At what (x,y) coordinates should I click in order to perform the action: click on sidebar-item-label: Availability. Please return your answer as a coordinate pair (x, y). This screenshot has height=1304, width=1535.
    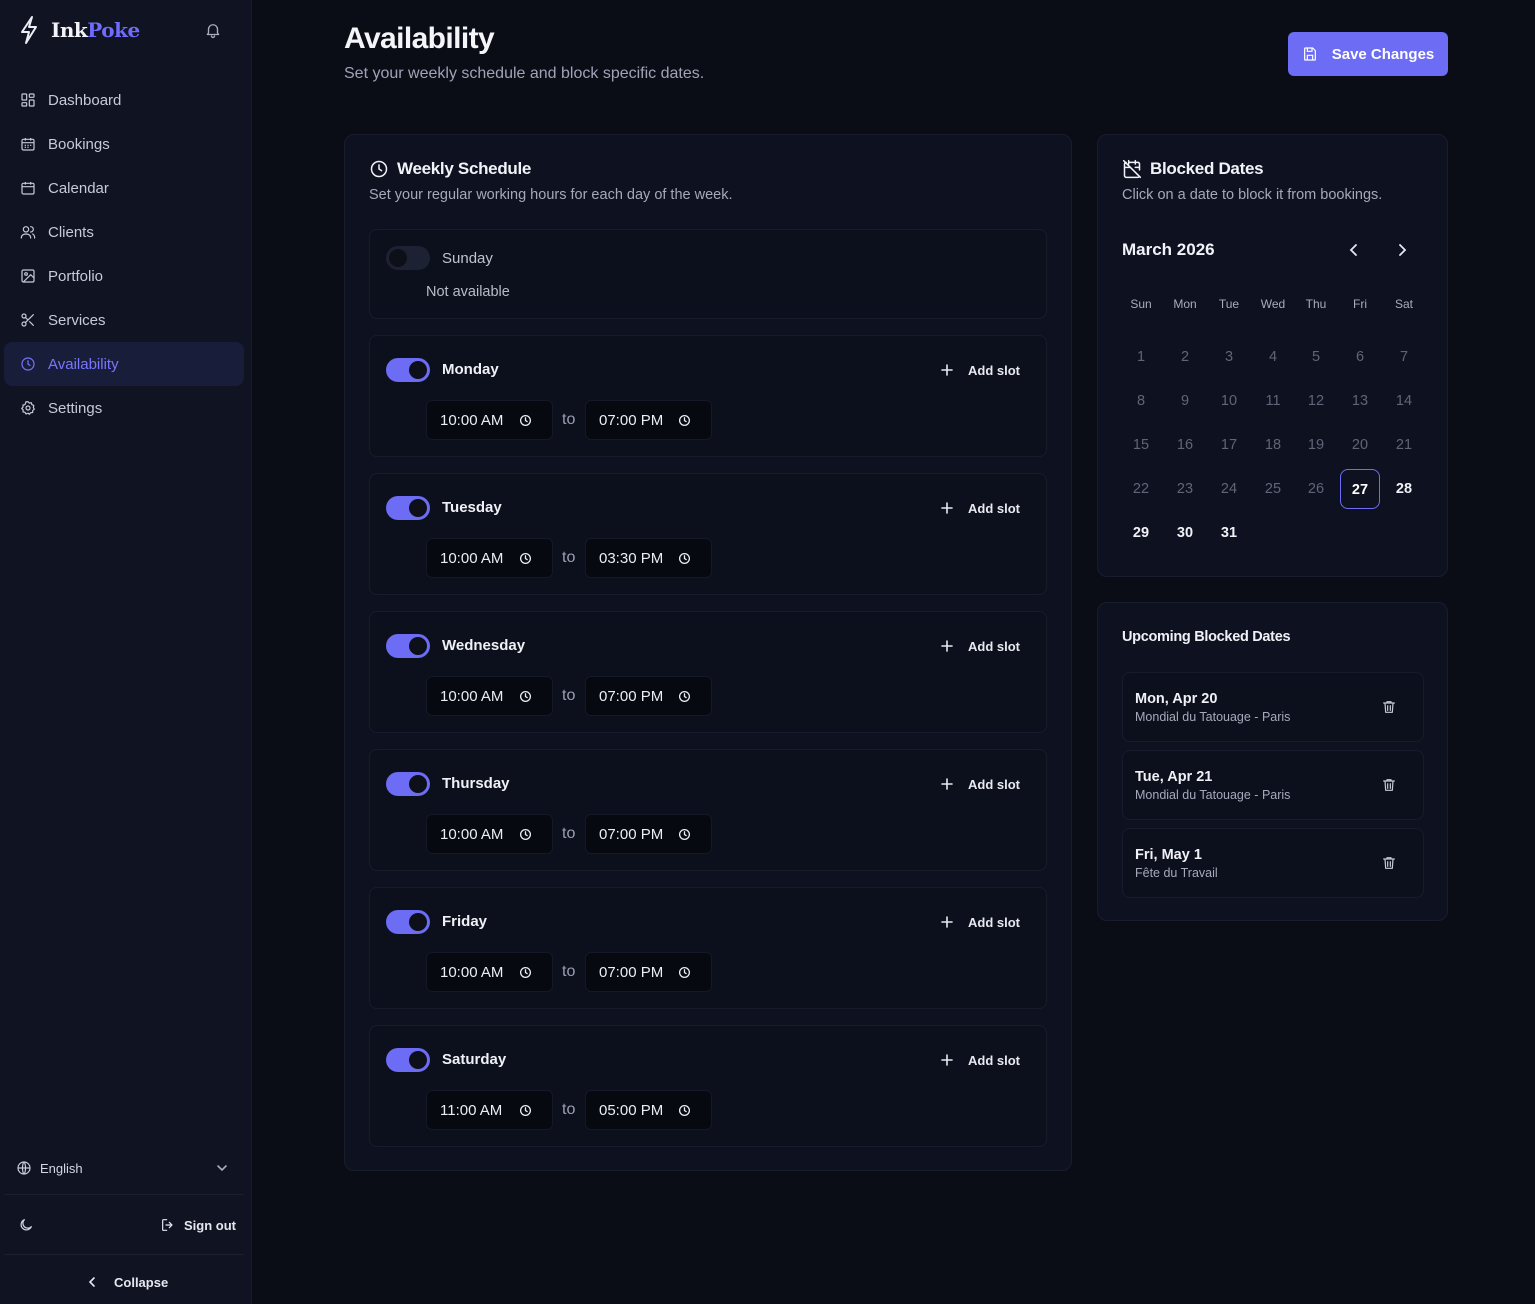
    Looking at the image, I should click on (83, 364).